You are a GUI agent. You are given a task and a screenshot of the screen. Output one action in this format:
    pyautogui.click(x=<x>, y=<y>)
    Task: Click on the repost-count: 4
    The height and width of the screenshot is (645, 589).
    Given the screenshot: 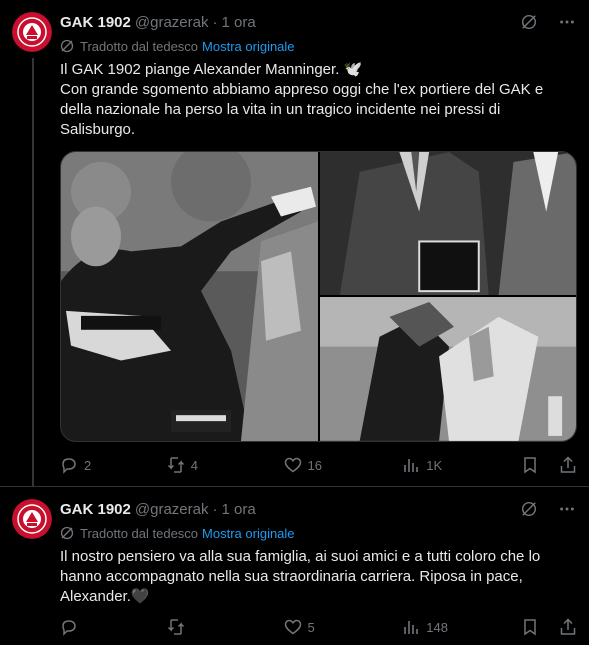 What is the action you would take?
    pyautogui.click(x=194, y=465)
    